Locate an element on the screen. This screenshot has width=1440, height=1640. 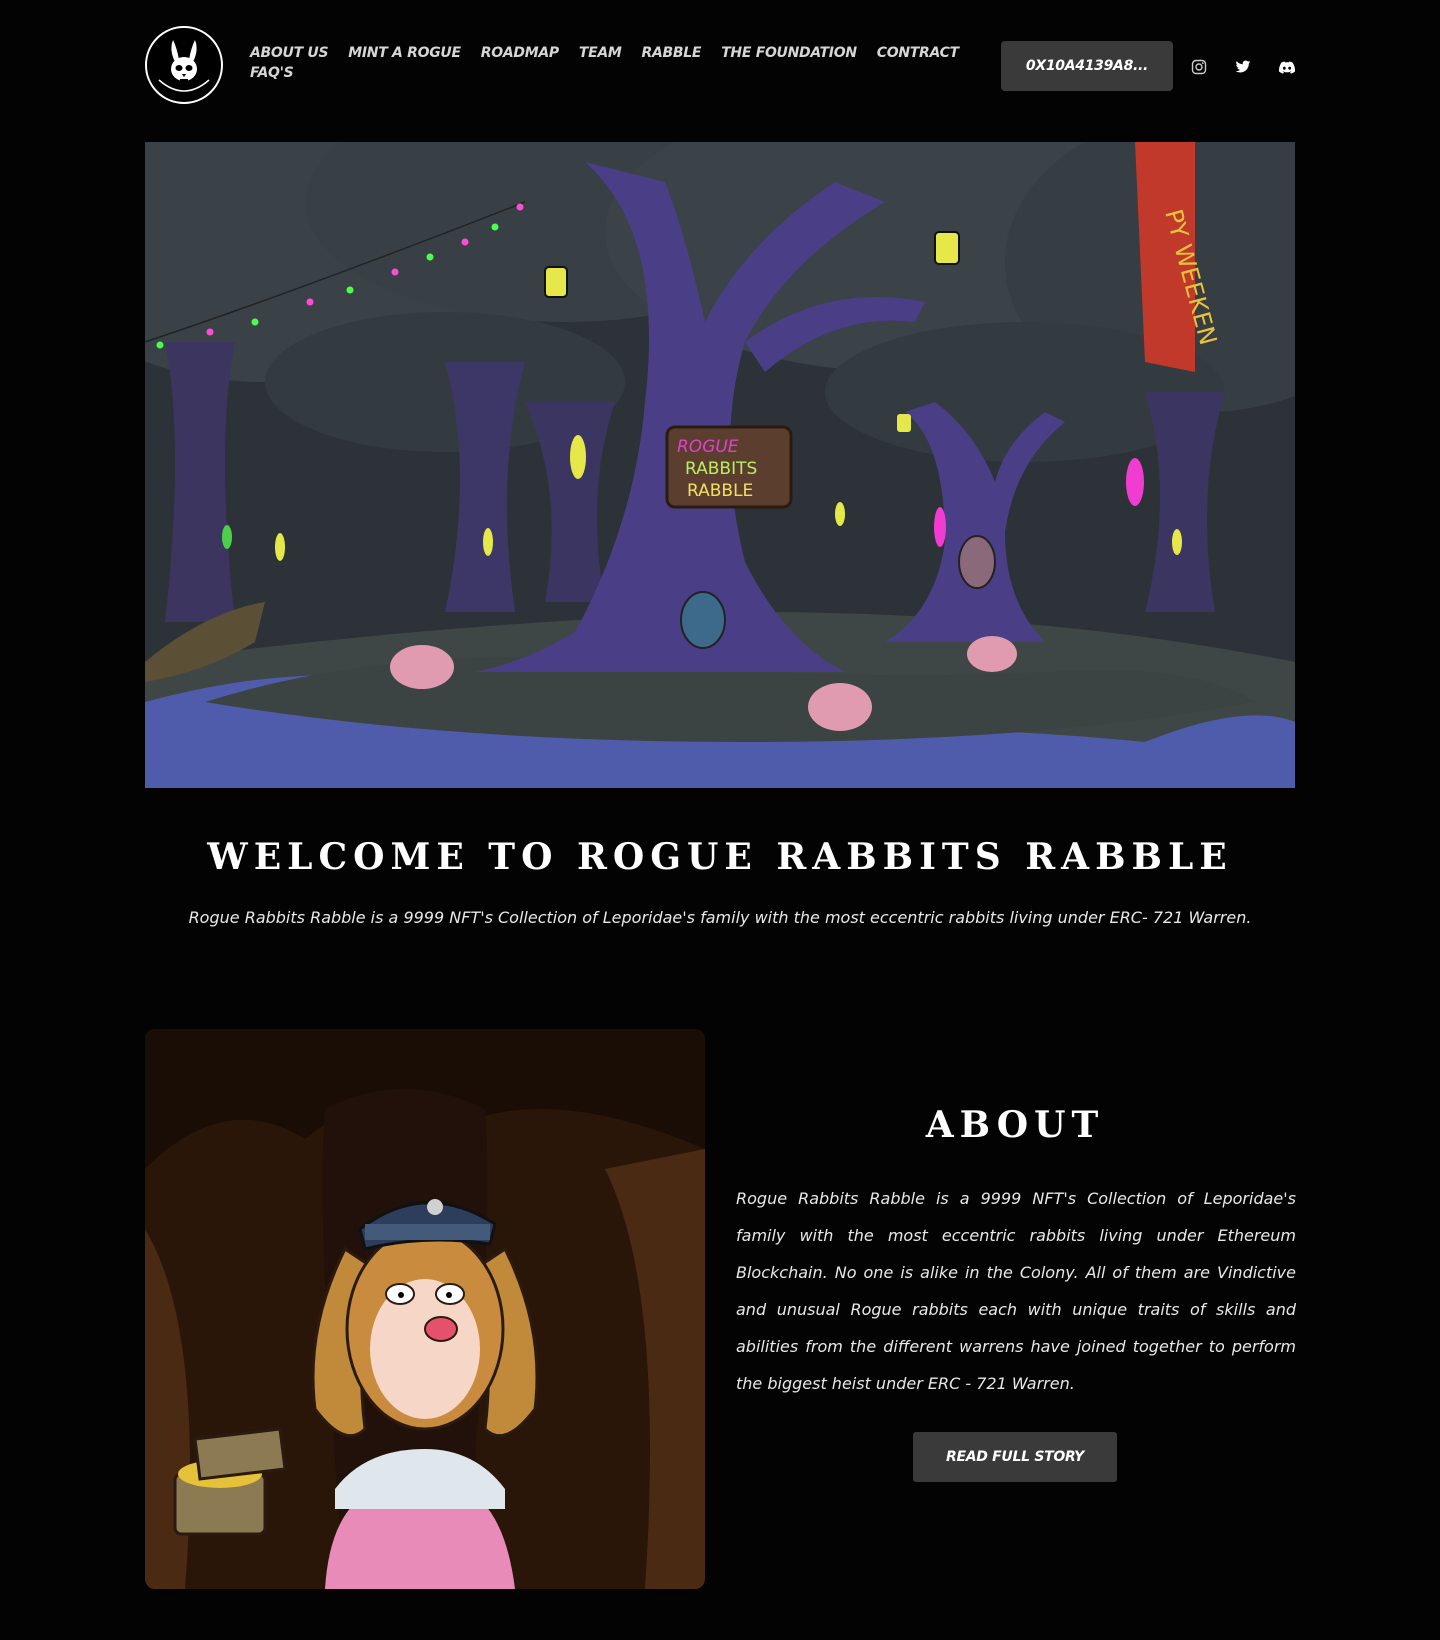
hero-sign-line-2: RABBITS is located at coordinates (721, 469).